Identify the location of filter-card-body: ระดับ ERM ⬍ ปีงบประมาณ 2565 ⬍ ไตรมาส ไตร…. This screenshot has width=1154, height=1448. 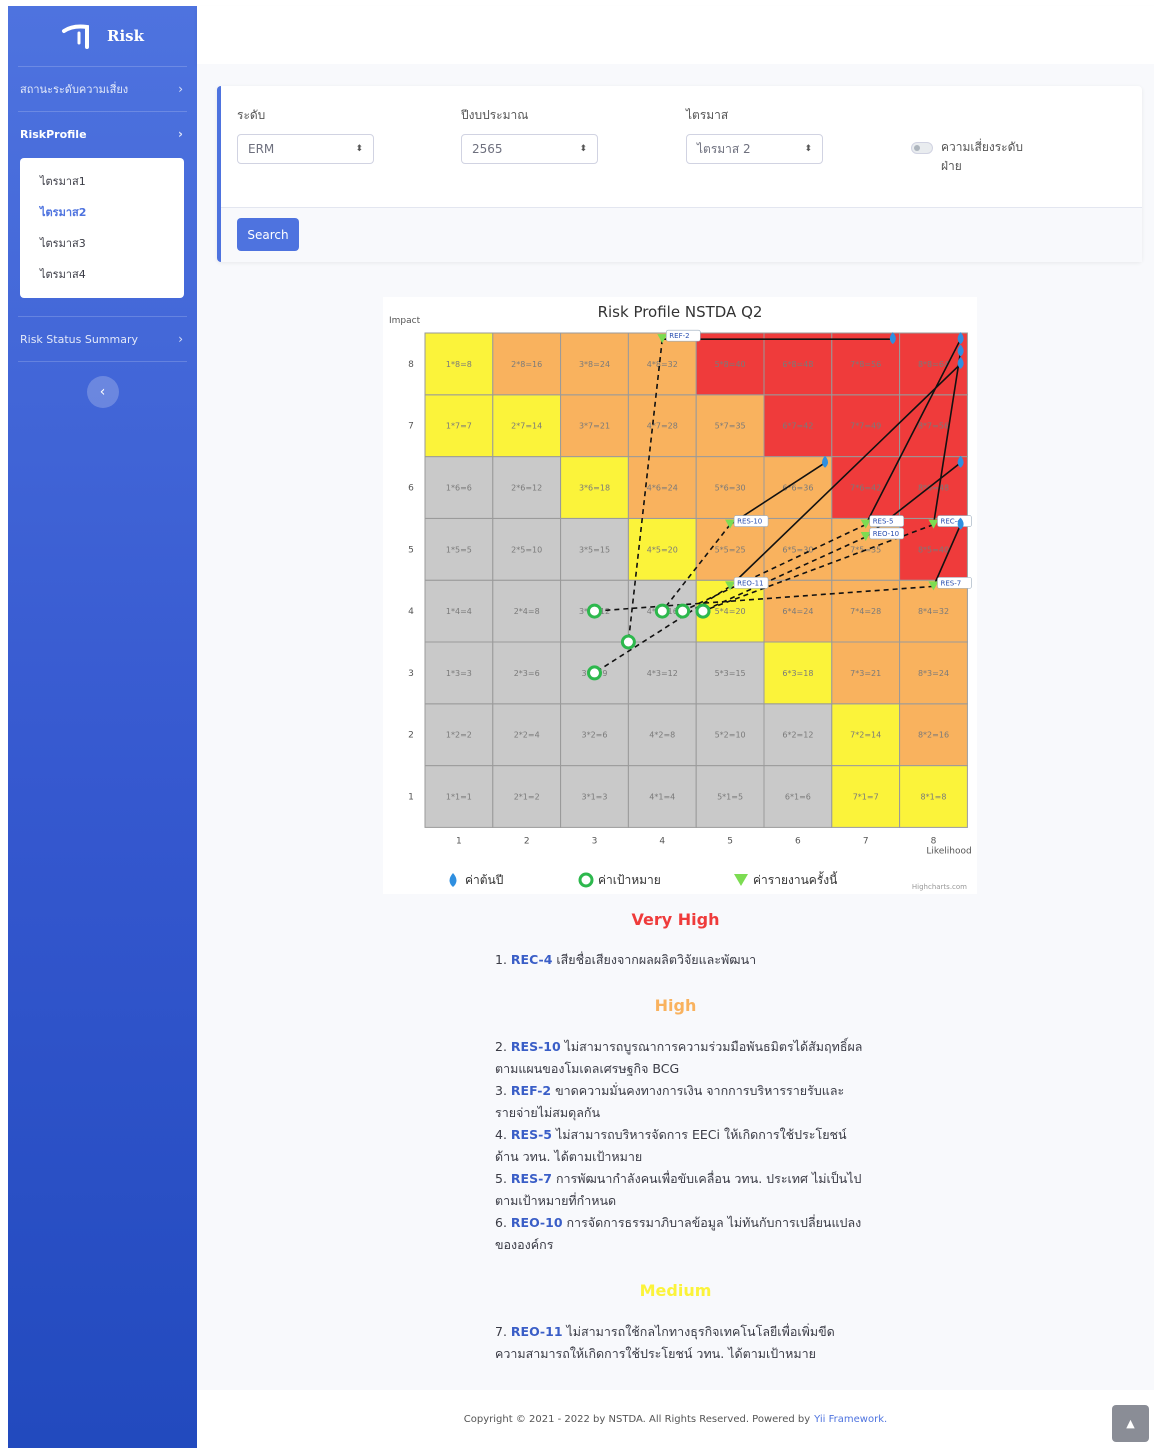
(681, 147).